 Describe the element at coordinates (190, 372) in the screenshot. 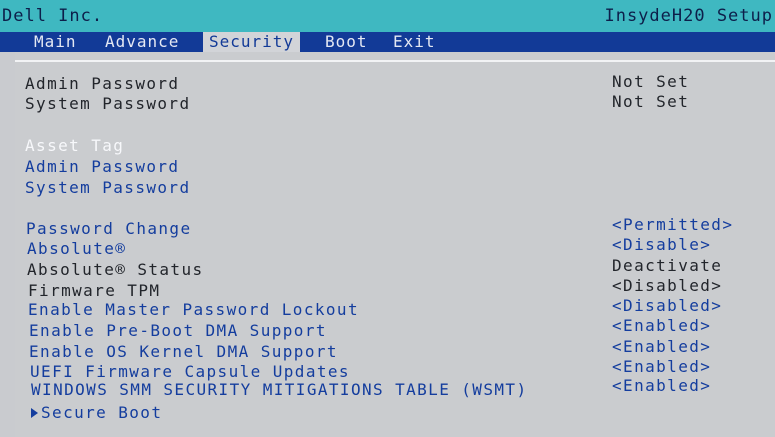

I see `uefi-capsule-updates-label: UEFI Firmware Capsule Updates` at that location.